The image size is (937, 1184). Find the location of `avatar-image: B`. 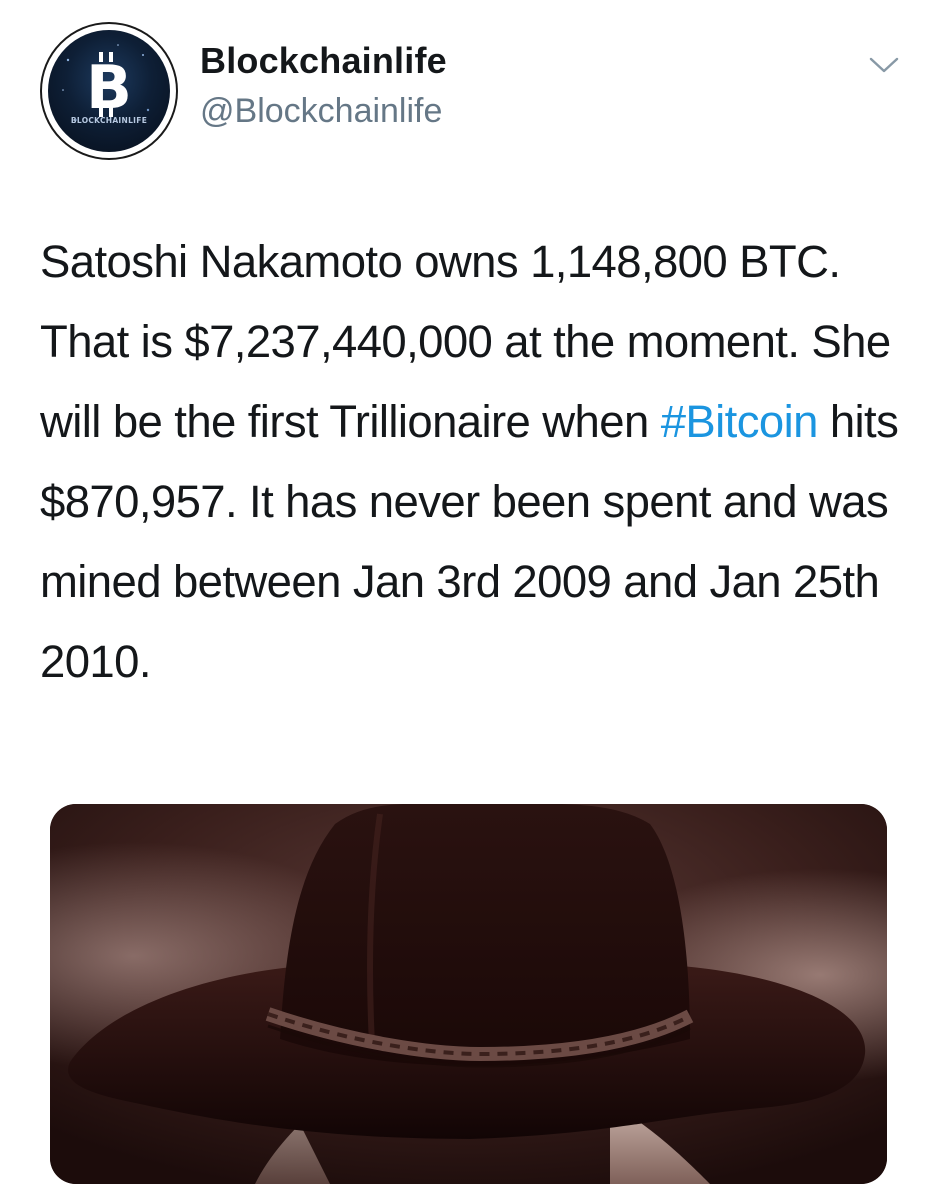

avatar-image: B is located at coordinates (109, 91).